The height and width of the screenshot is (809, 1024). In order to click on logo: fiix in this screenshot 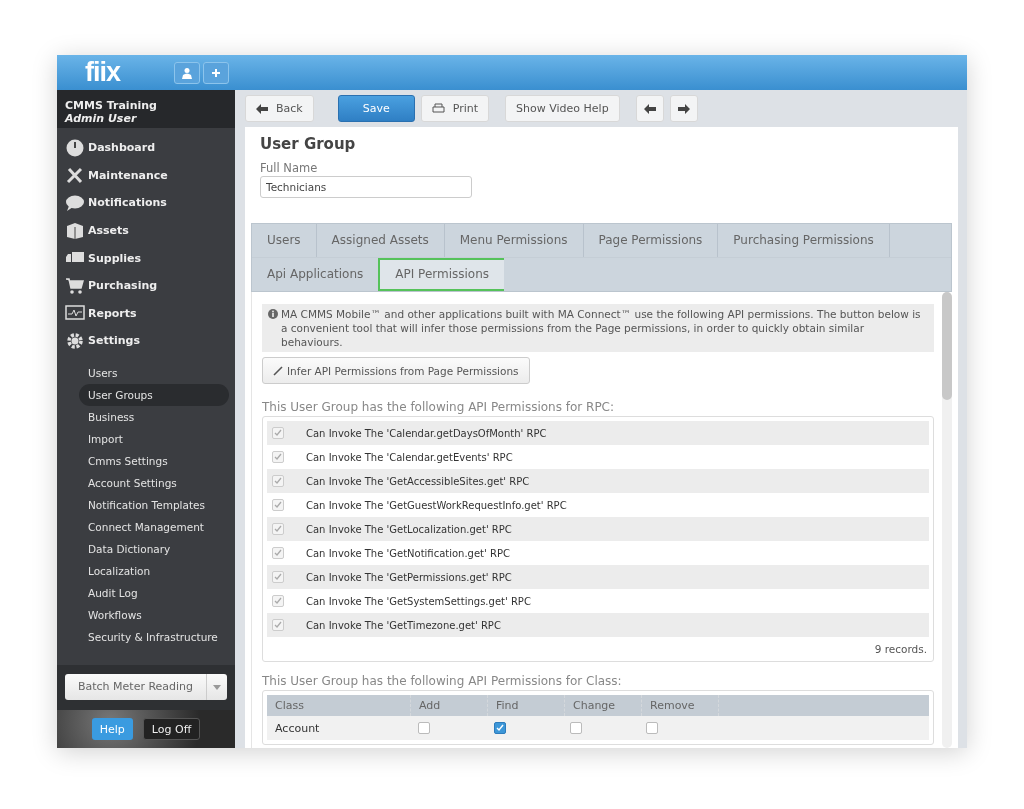, I will do `click(103, 72)`.